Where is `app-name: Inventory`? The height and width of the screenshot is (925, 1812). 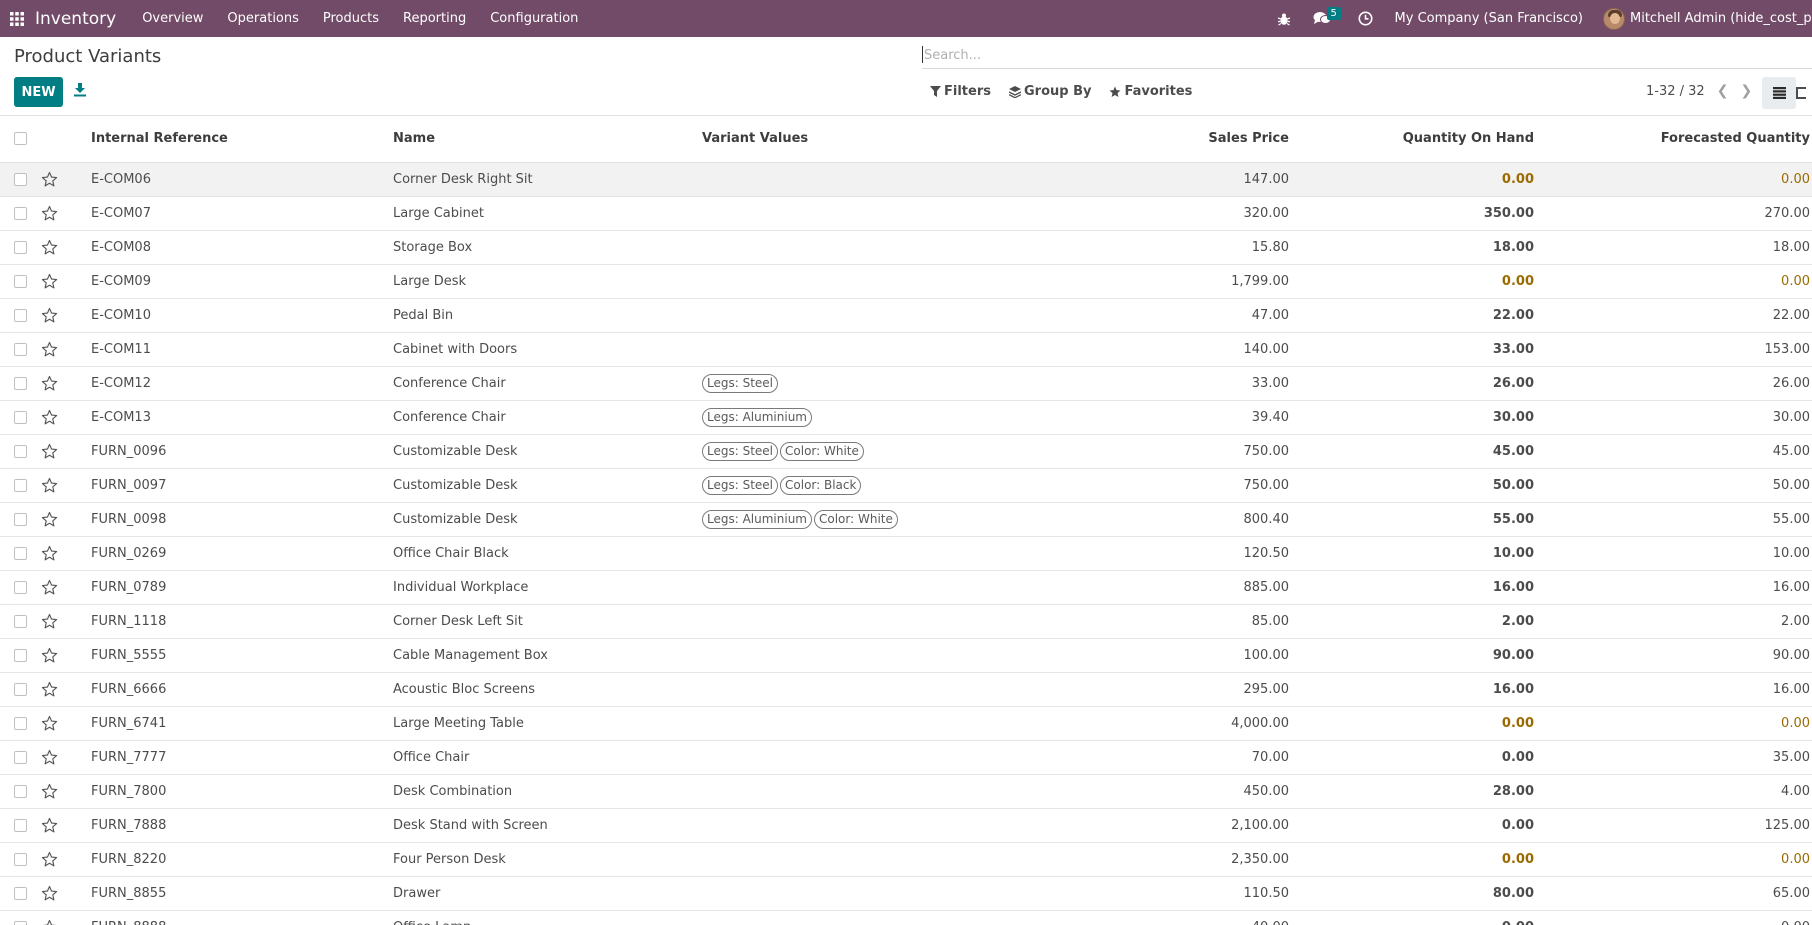 app-name: Inventory is located at coordinates (75, 19).